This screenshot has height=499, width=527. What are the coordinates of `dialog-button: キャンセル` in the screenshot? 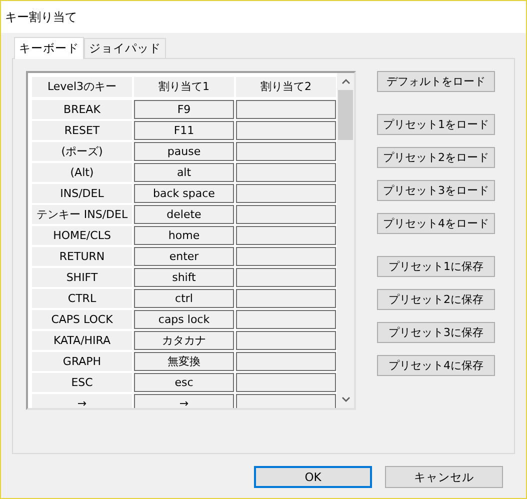 It's located at (444, 477).